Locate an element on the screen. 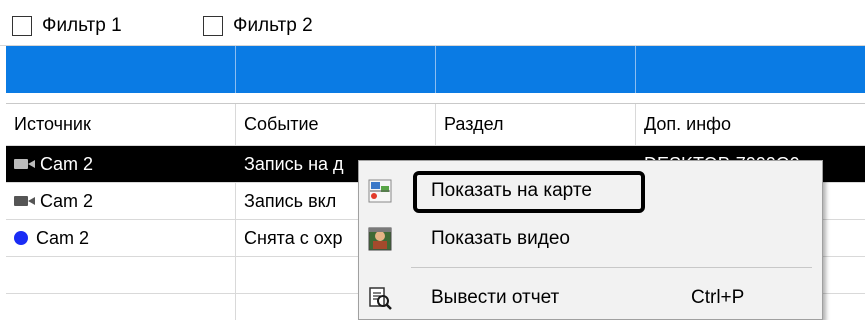  column-header-event: Событие is located at coordinates (336, 124).